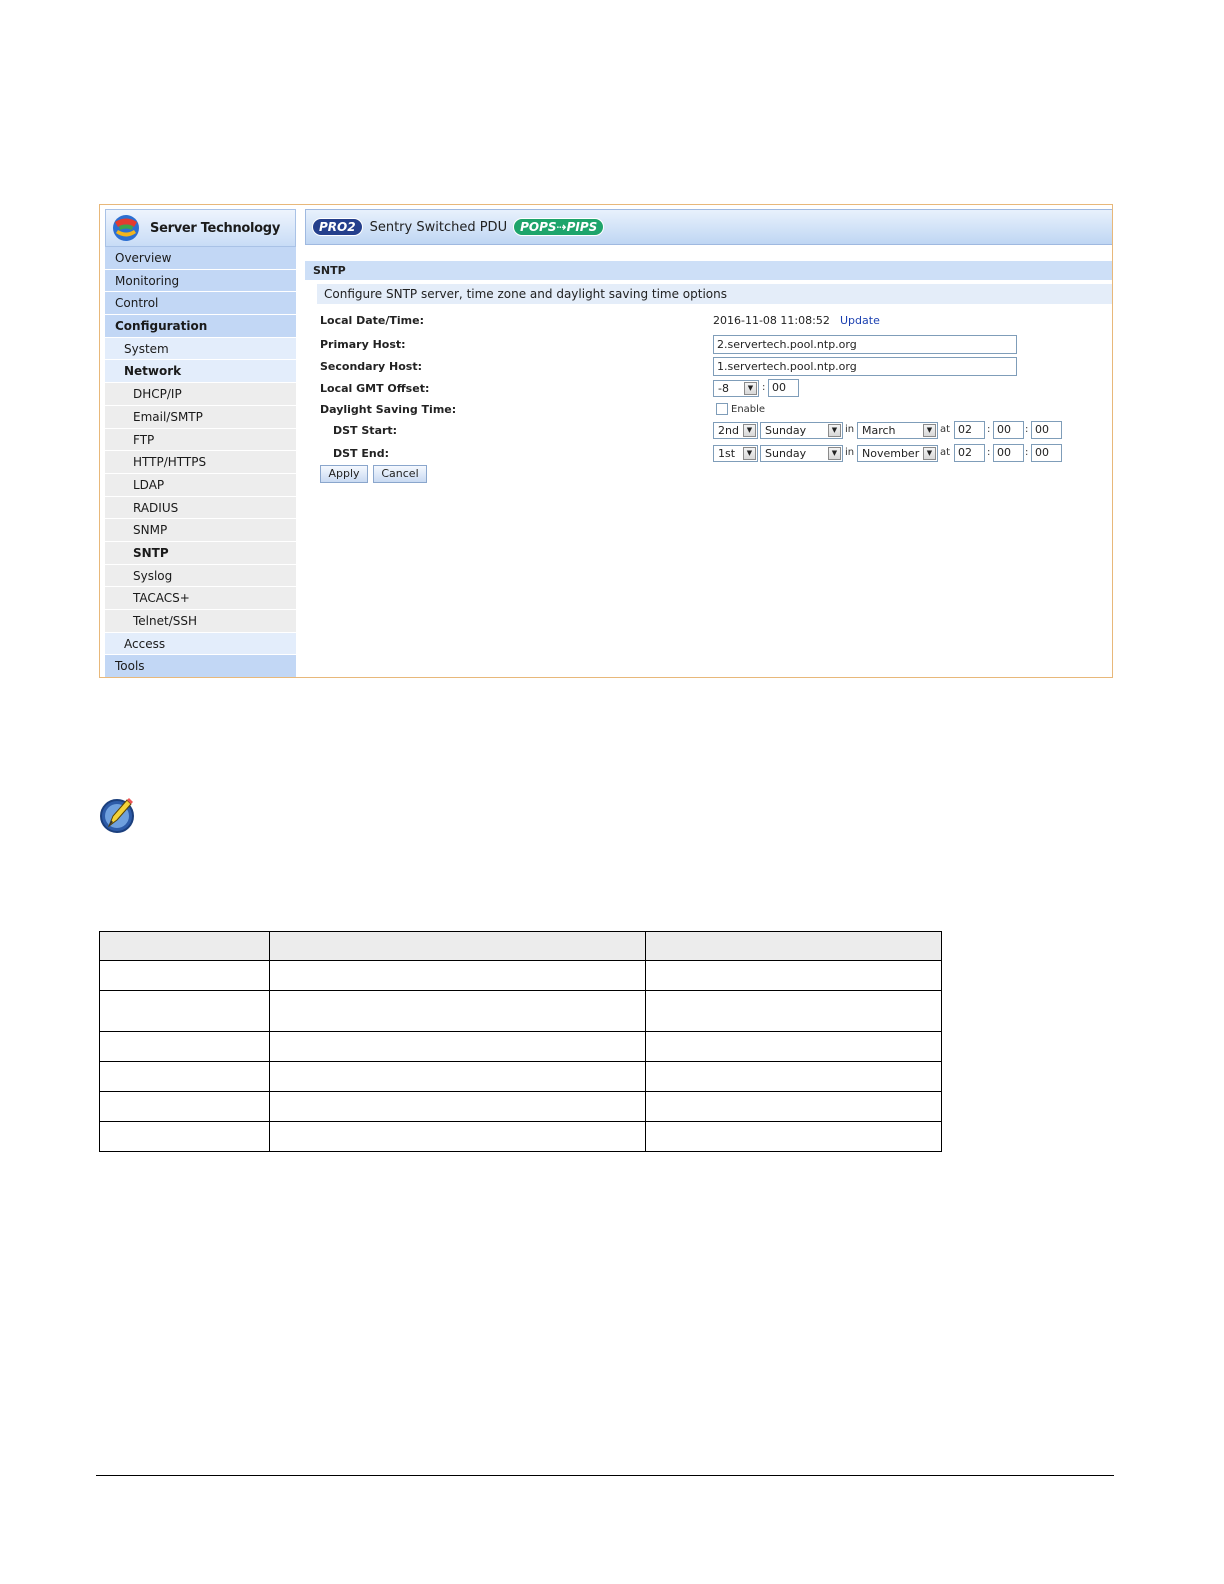 The height and width of the screenshot is (1584, 1224). What do you see at coordinates (723, 388) in the screenshot?
I see `gmt-hours-value: -8` at bounding box center [723, 388].